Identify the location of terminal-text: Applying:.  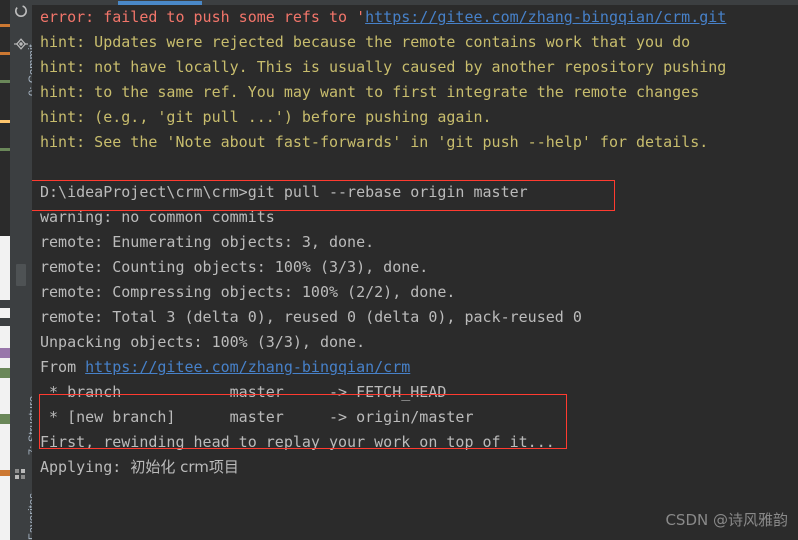
(85, 467).